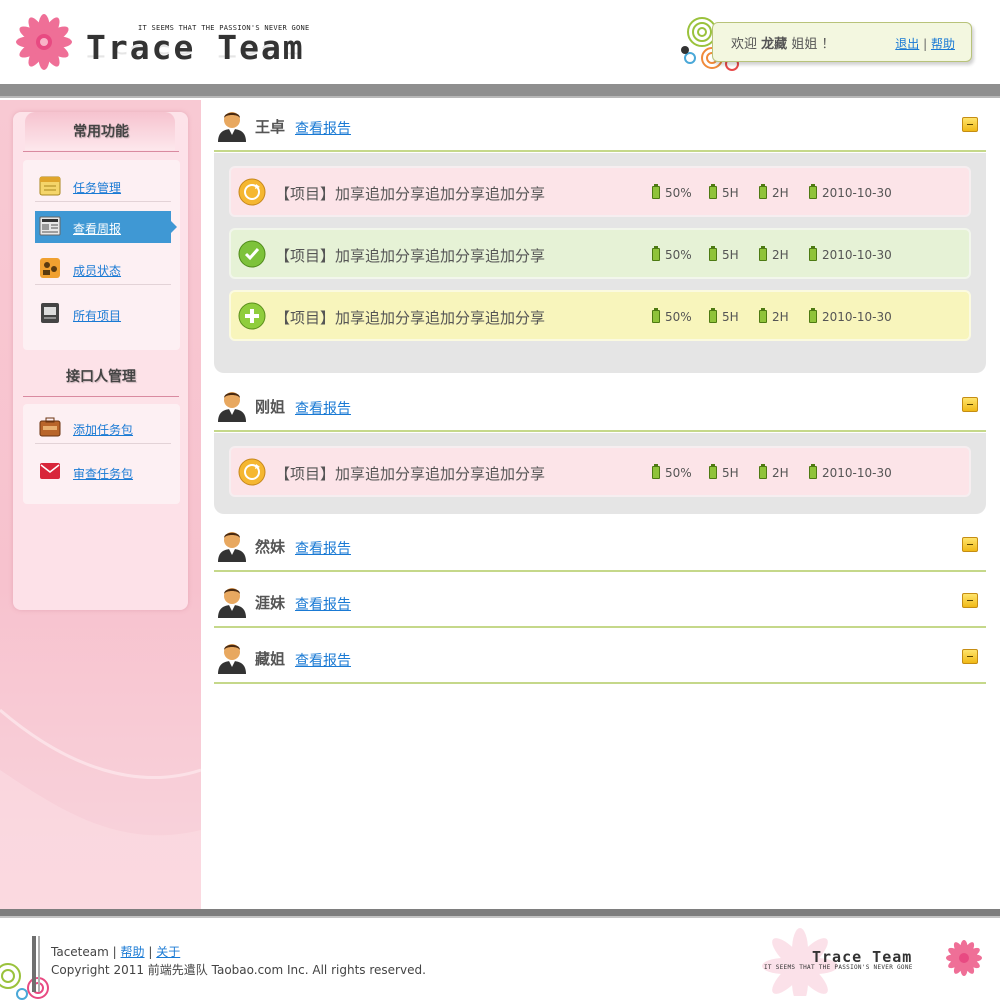 This screenshot has width=1000, height=1000. Describe the element at coordinates (97, 271) in the screenshot. I see `sidebar-item-label: 成员状态` at that location.